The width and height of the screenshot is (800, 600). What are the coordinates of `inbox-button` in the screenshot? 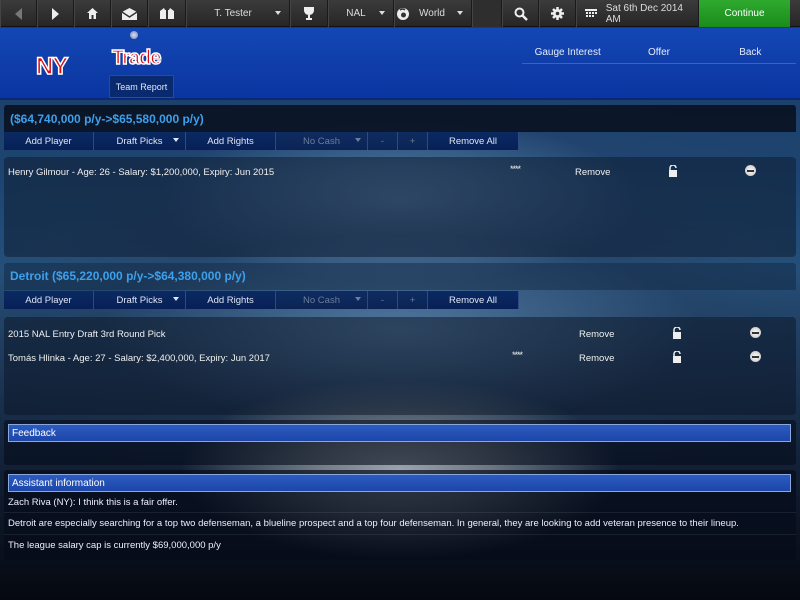 It's located at (129, 13).